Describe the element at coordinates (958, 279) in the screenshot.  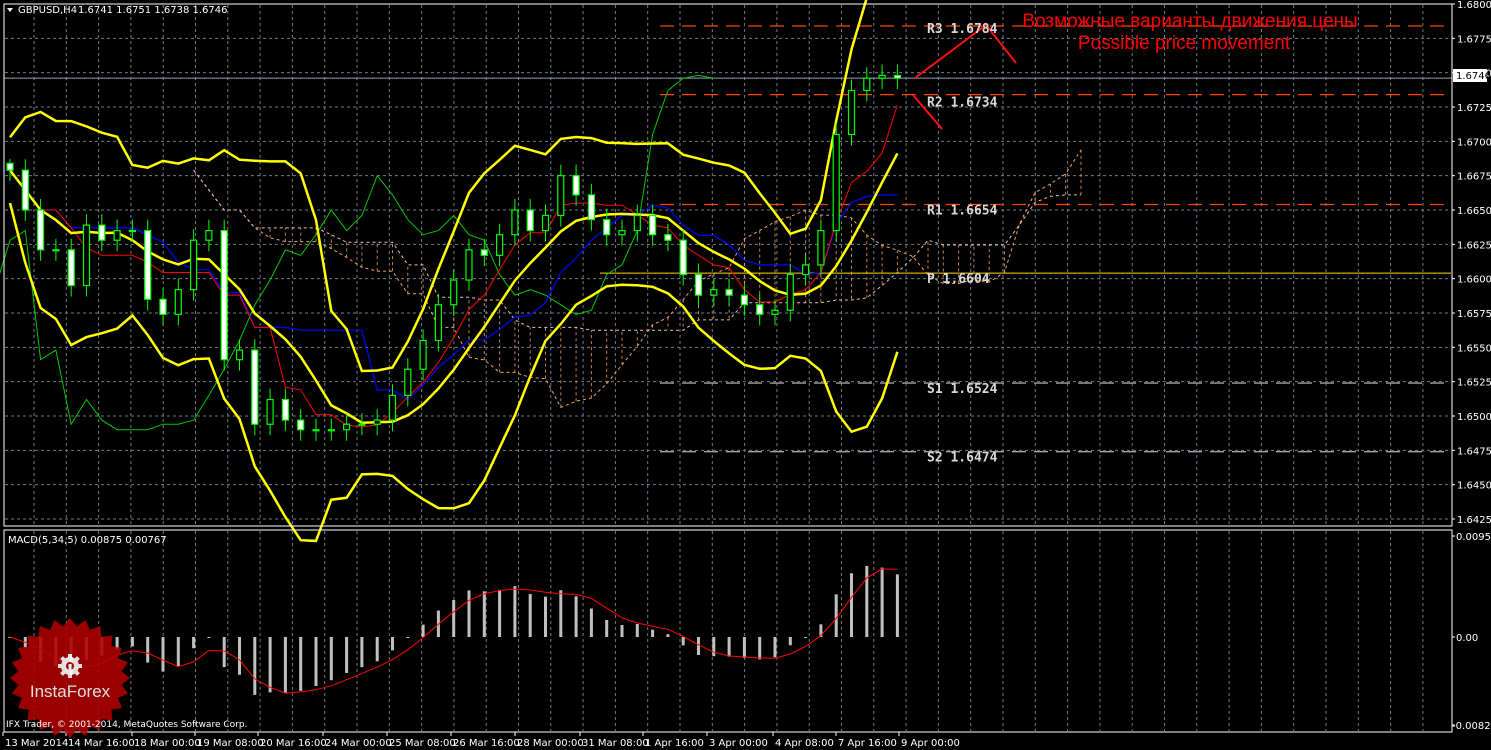
I see `pivot-label-p: P 1.6604` at that location.